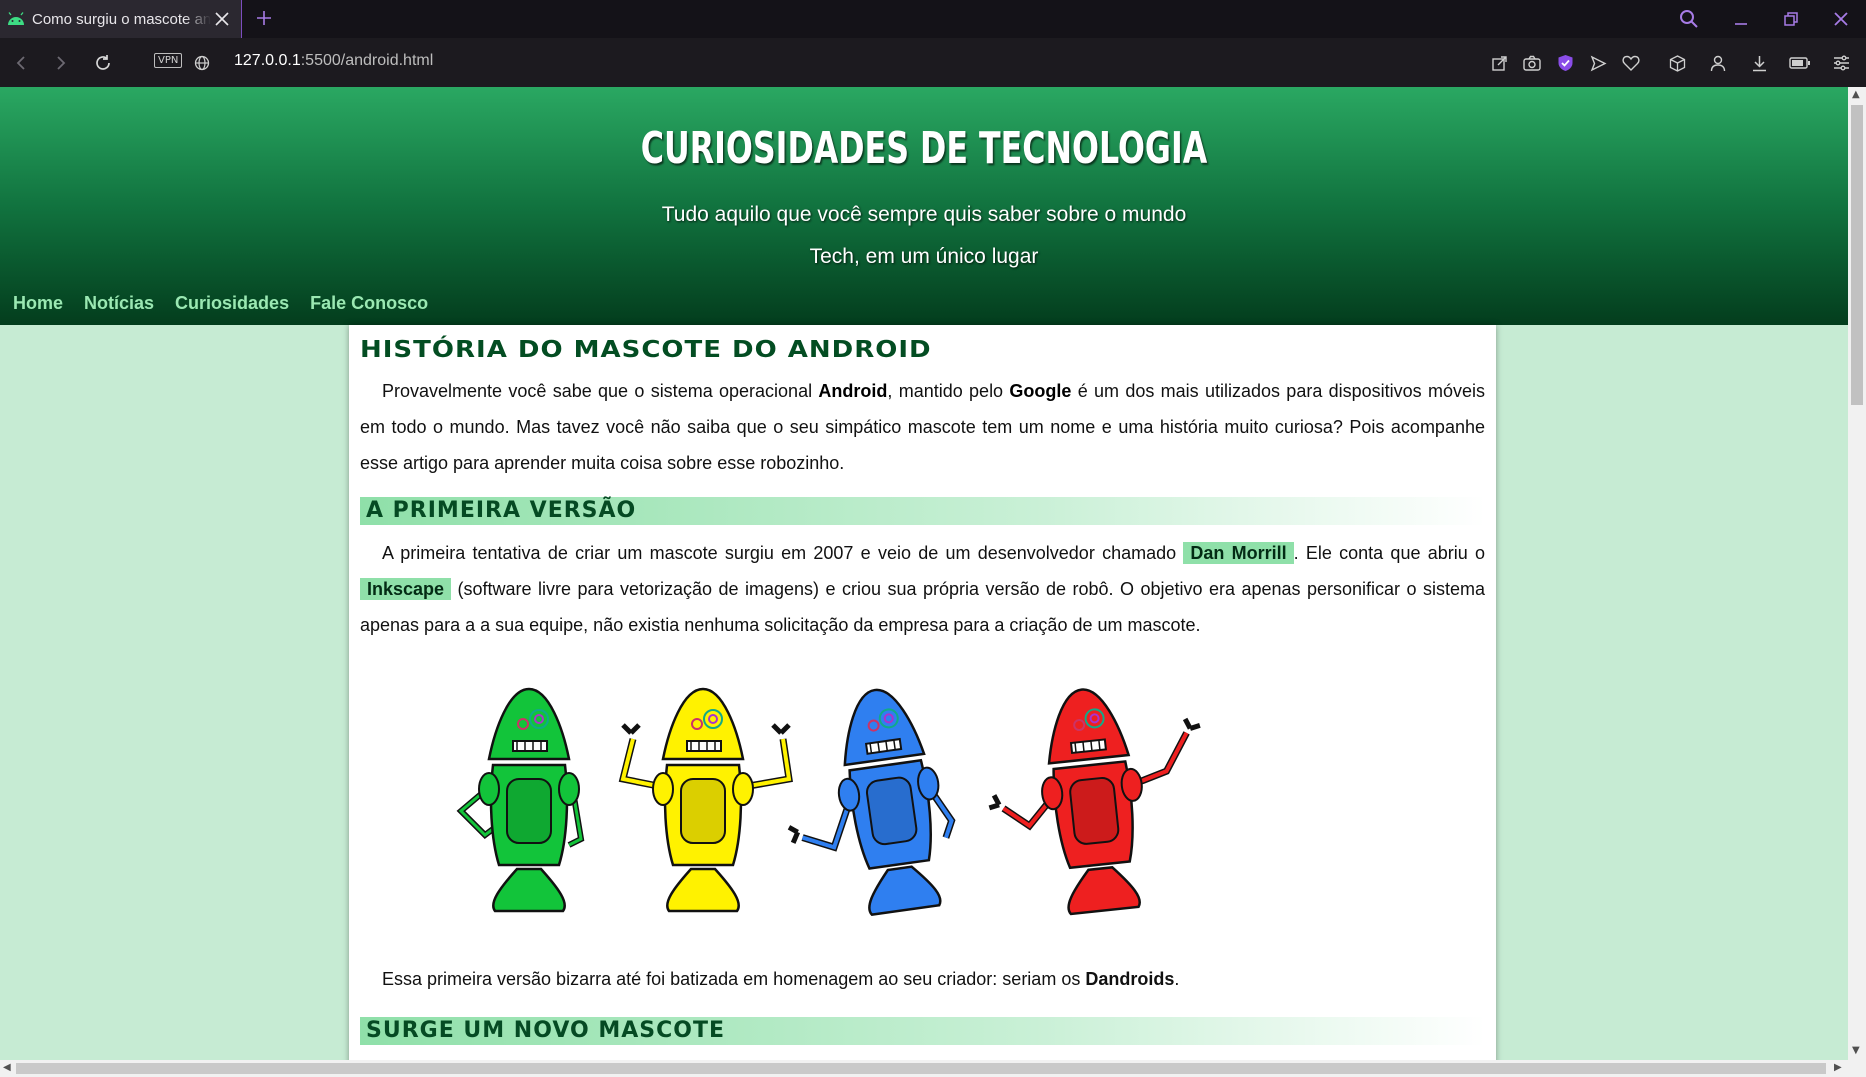 This screenshot has width=1866, height=1077. What do you see at coordinates (1565, 63) in the screenshot?
I see `shield-icon` at bounding box center [1565, 63].